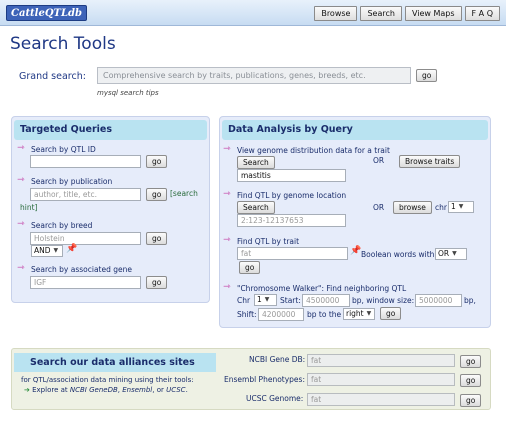 The width and height of the screenshot is (506, 425). What do you see at coordinates (453, 206) in the screenshot?
I see `location-chr-value: 1` at bounding box center [453, 206].